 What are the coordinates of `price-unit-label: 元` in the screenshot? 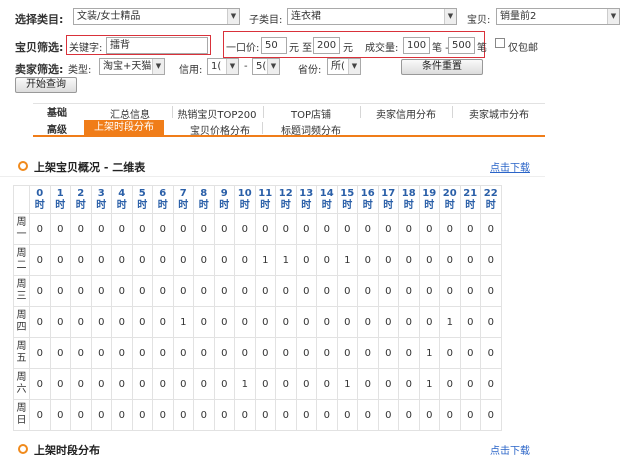 It's located at (348, 48).